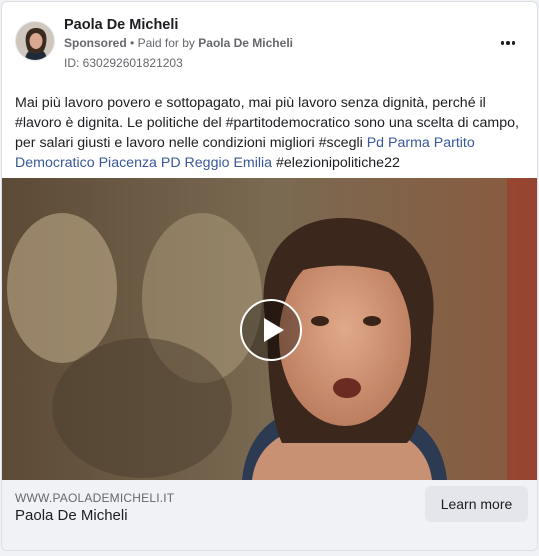 This screenshot has width=539, height=556. I want to click on body-text-segment: #elezionipolitiche22, so click(336, 163).